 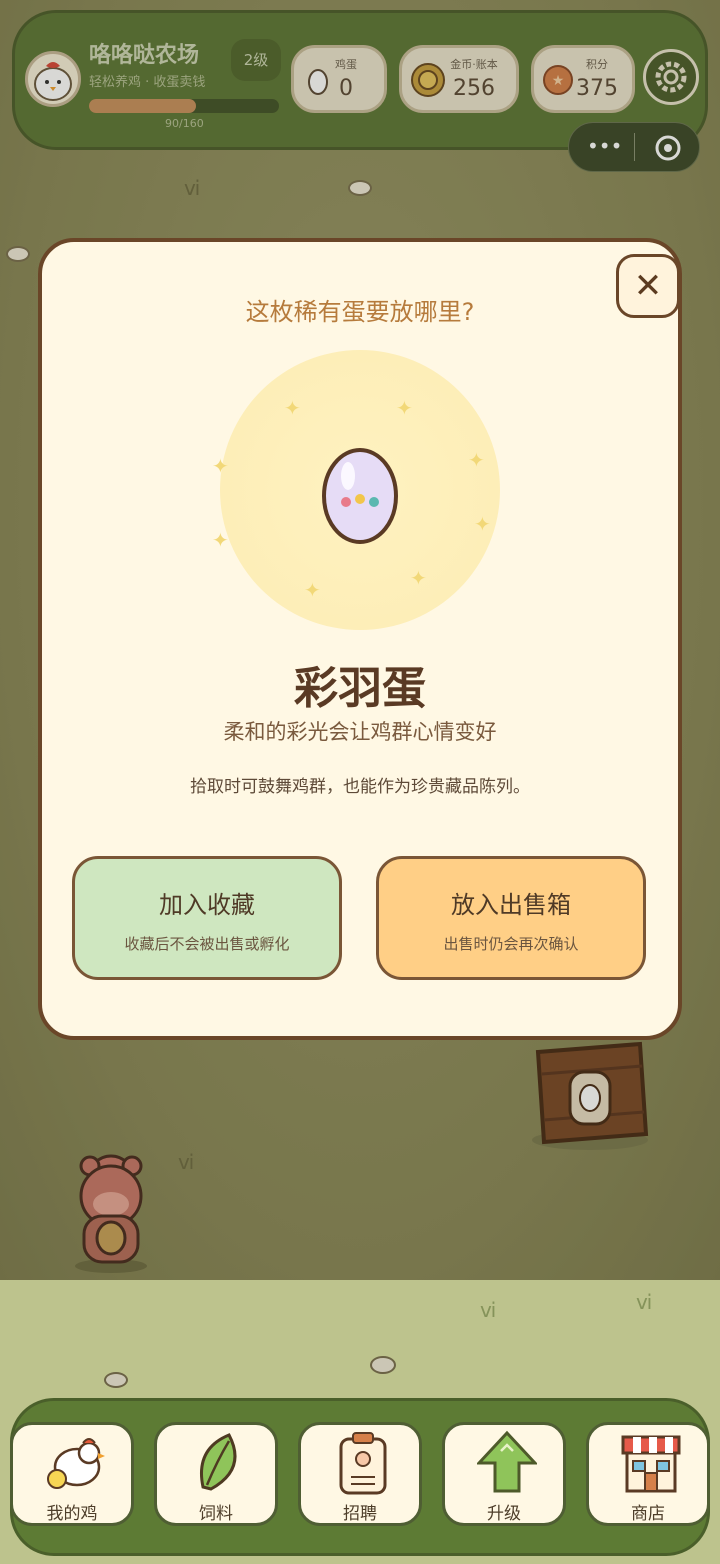 I want to click on chicken-icon, so click(x=76, y=1463).